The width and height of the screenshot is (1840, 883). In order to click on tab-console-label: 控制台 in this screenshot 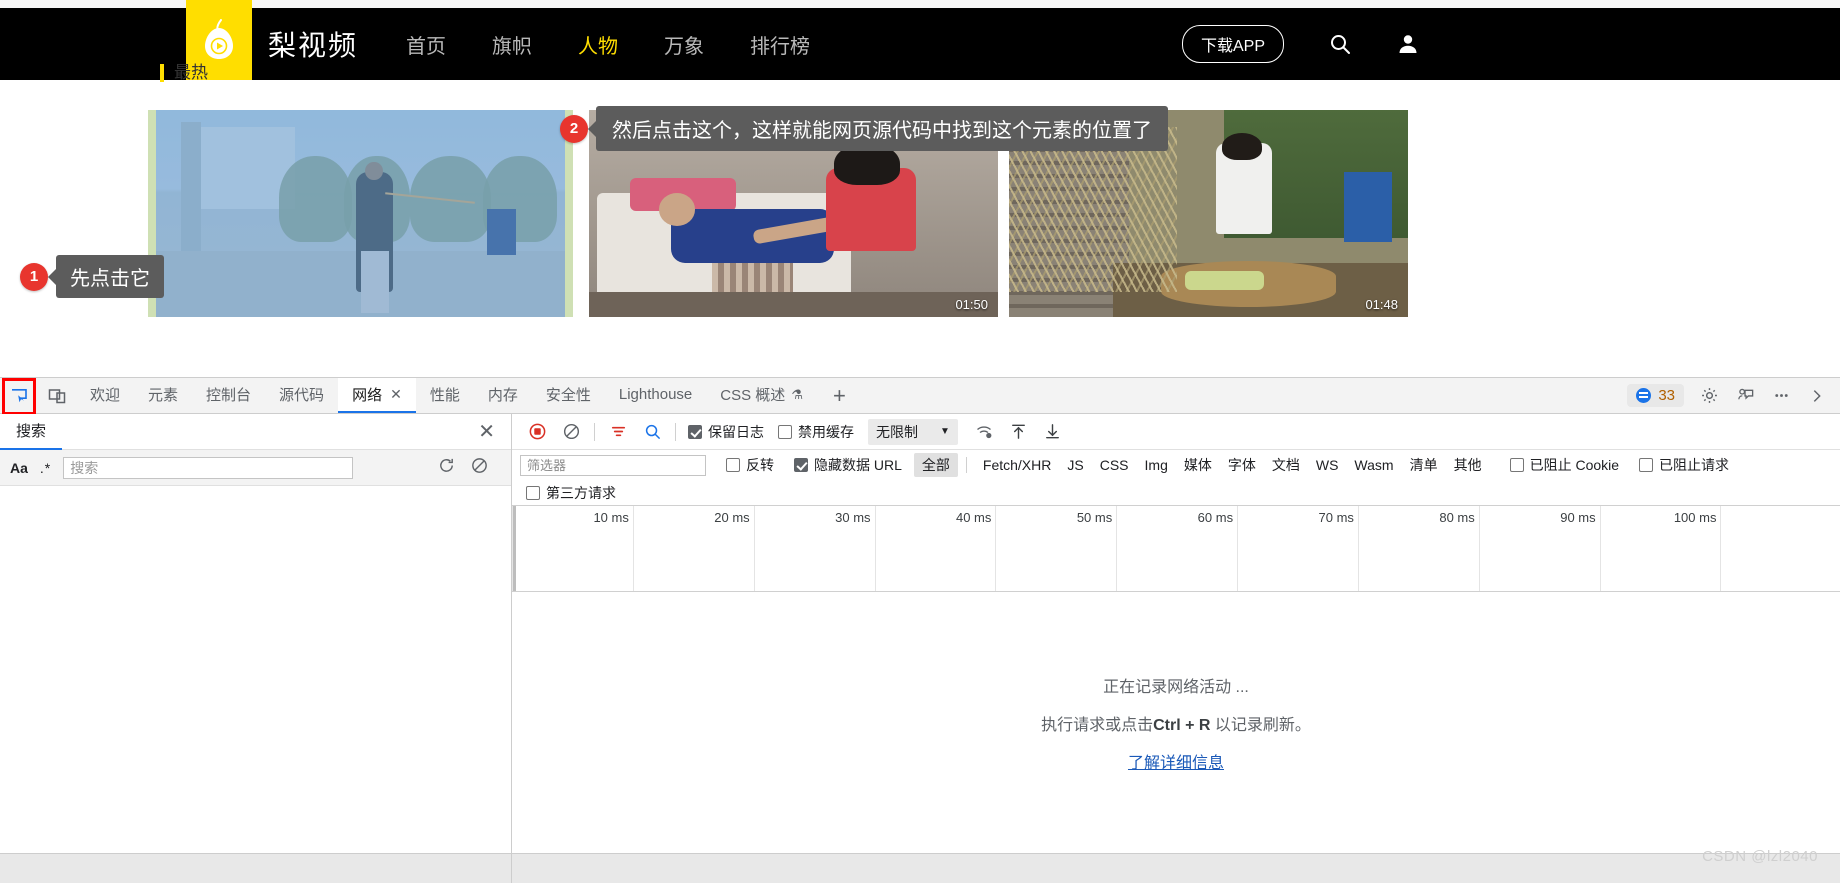, I will do `click(229, 395)`.